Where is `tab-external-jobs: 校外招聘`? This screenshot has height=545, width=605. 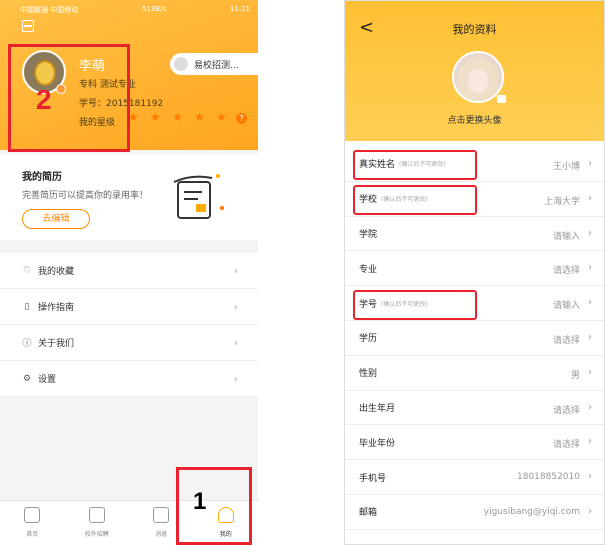 tab-external-jobs: 校外招聘 is located at coordinates (97, 523).